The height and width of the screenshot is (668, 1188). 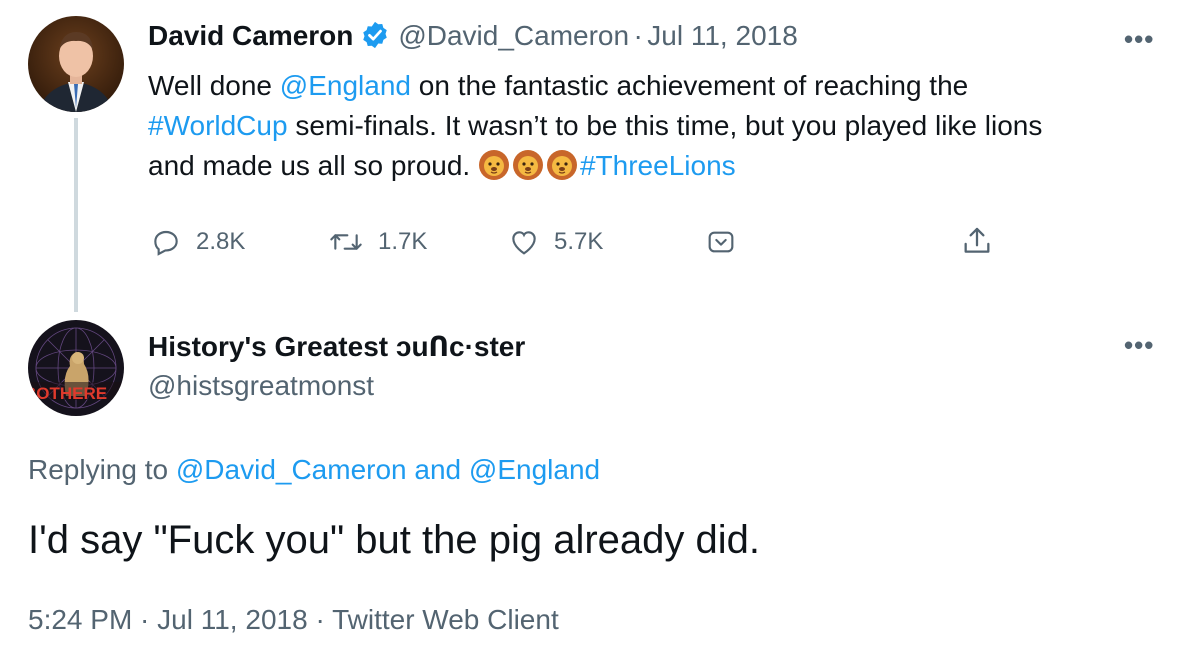 I want to click on avatar-histsgreatmonst: BOTHERE, so click(x=76, y=368).